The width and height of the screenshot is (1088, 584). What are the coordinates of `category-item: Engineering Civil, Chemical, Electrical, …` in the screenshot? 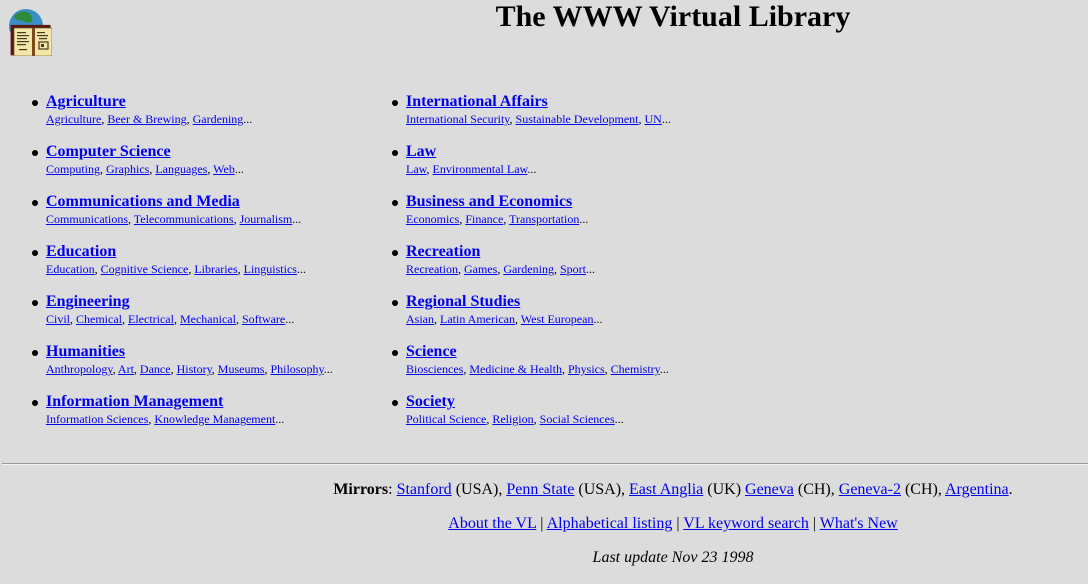 It's located at (181, 317).